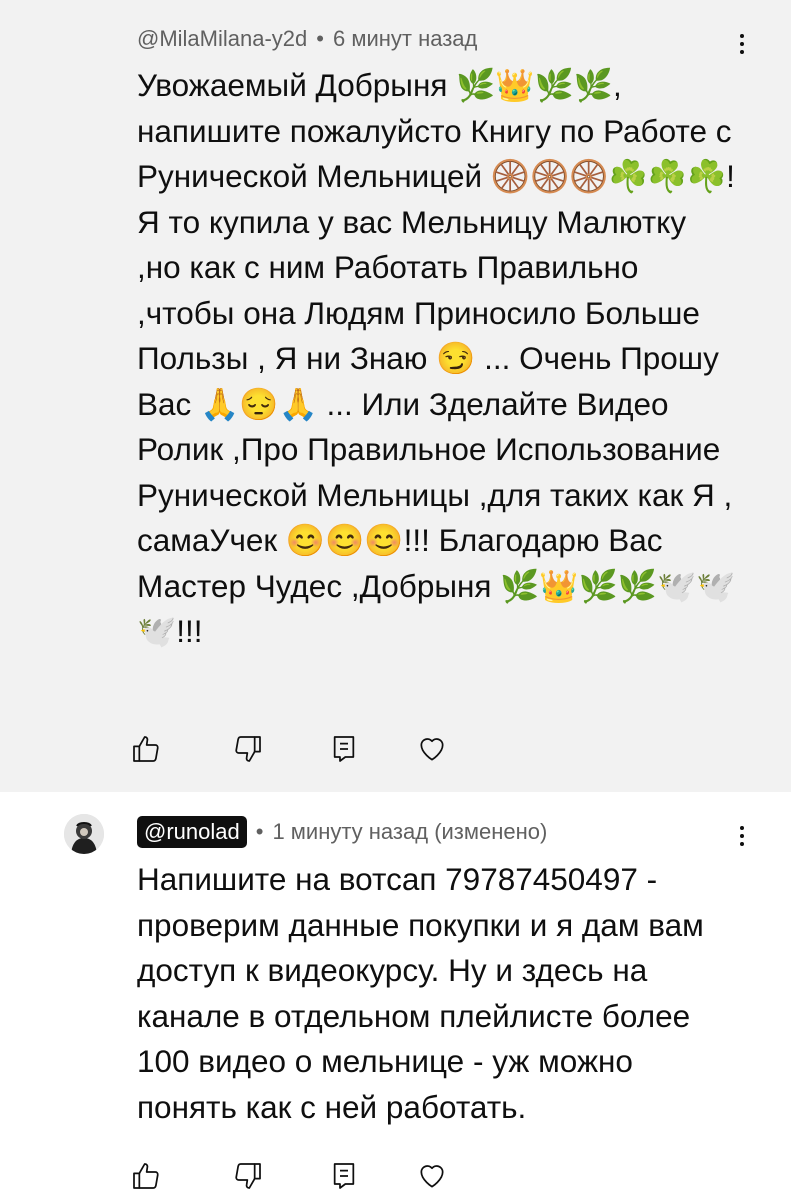  Describe the element at coordinates (295, 749) in the screenshot. I see `comment-1-actions` at that location.